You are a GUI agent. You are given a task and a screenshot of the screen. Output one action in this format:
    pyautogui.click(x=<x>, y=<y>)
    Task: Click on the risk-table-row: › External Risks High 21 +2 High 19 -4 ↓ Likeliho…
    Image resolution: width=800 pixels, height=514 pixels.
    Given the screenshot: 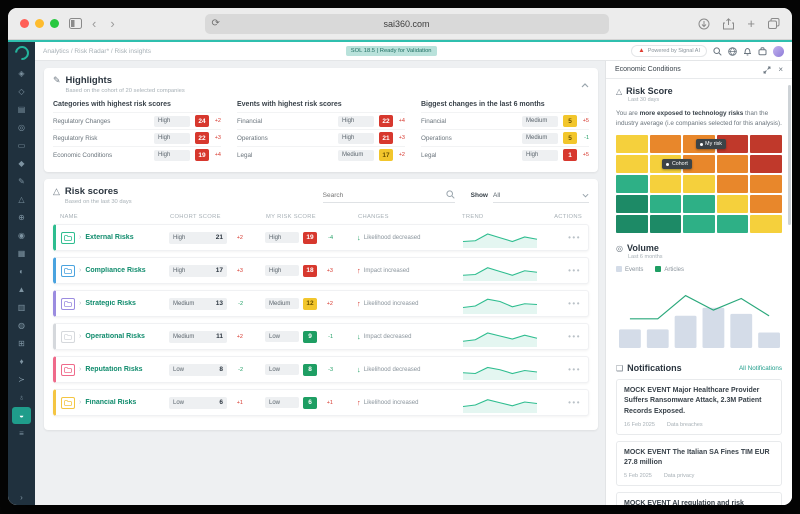 What is the action you would take?
    pyautogui.click(x=321, y=237)
    